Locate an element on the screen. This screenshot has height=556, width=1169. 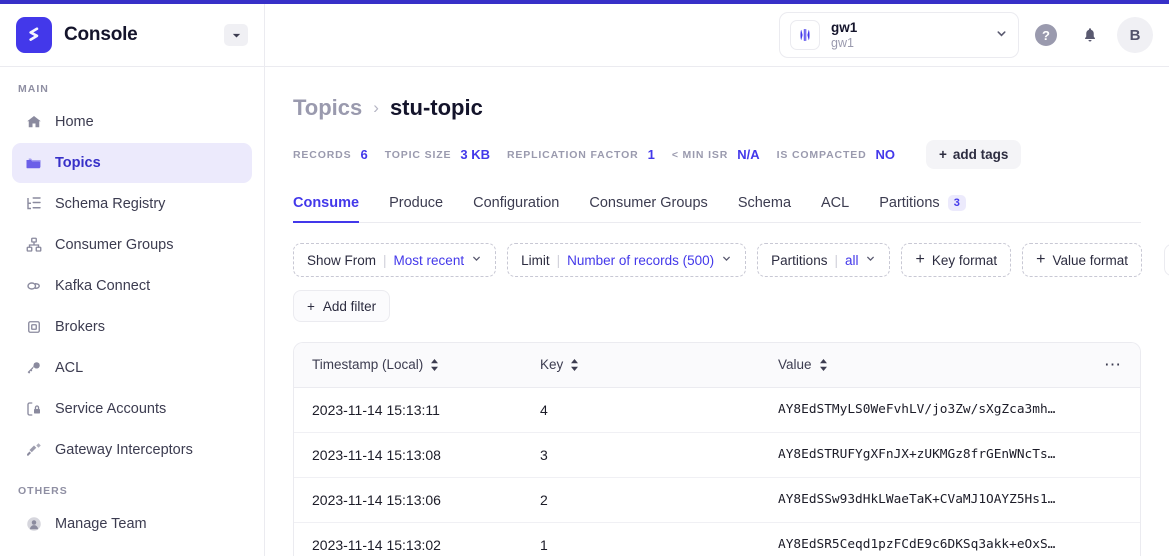
refresh-icon is located at coordinates (1166, 260).